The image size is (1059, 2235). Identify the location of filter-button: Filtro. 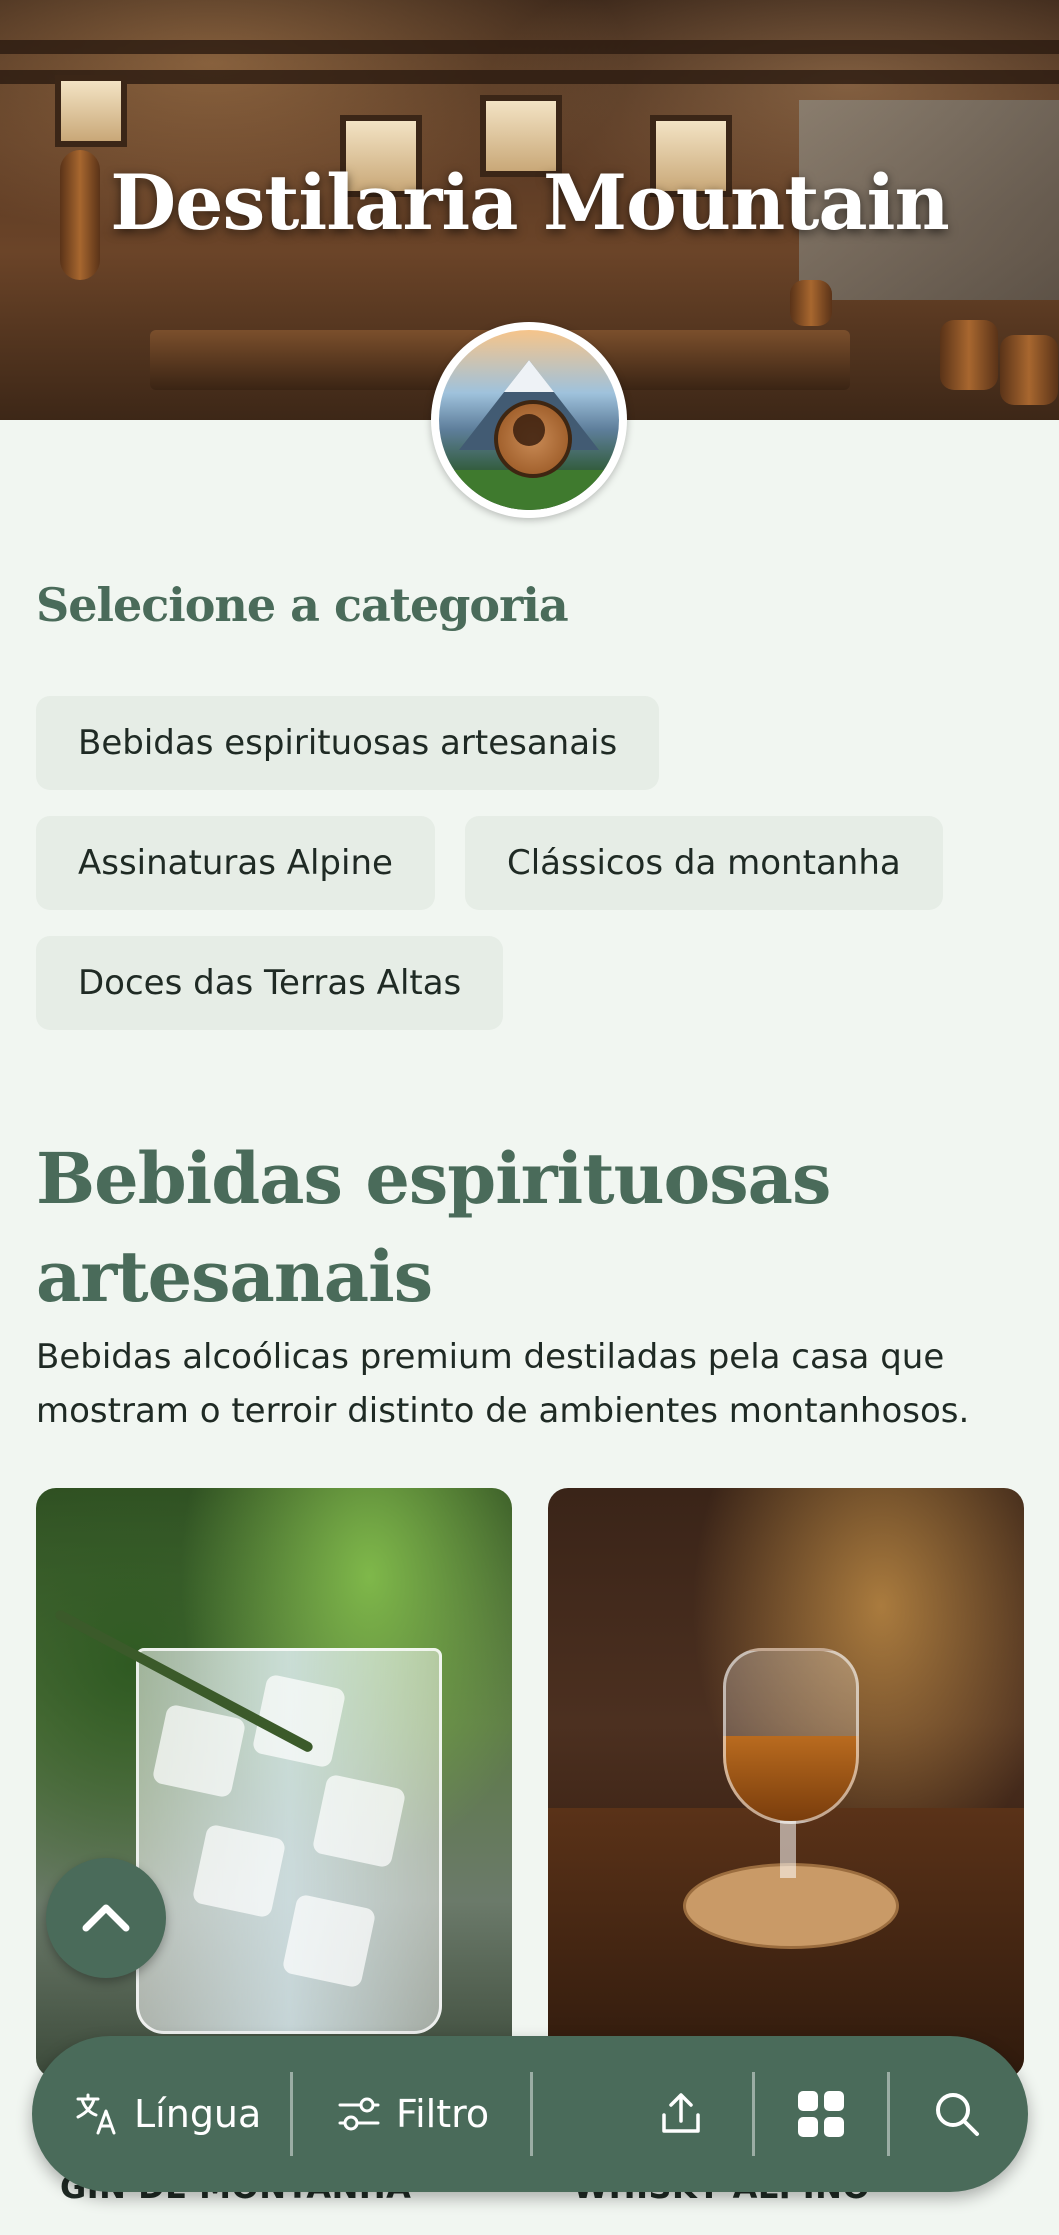
(412, 2114).